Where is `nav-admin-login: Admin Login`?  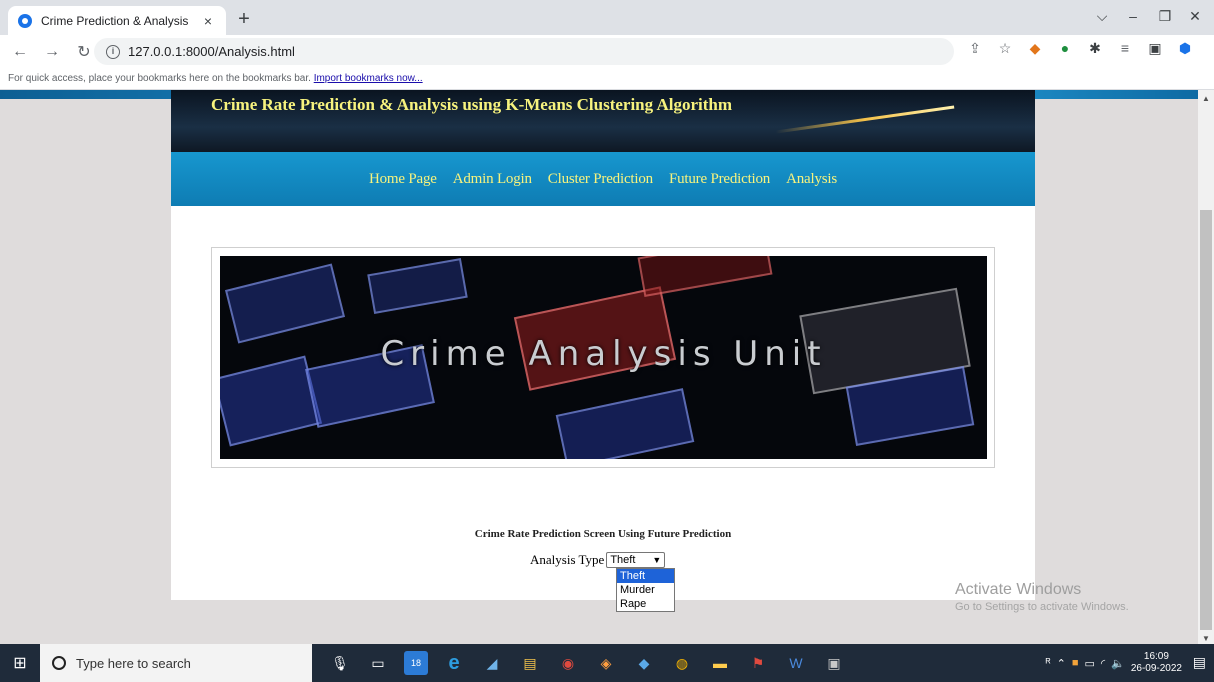
nav-admin-login: Admin Login is located at coordinates (492, 179).